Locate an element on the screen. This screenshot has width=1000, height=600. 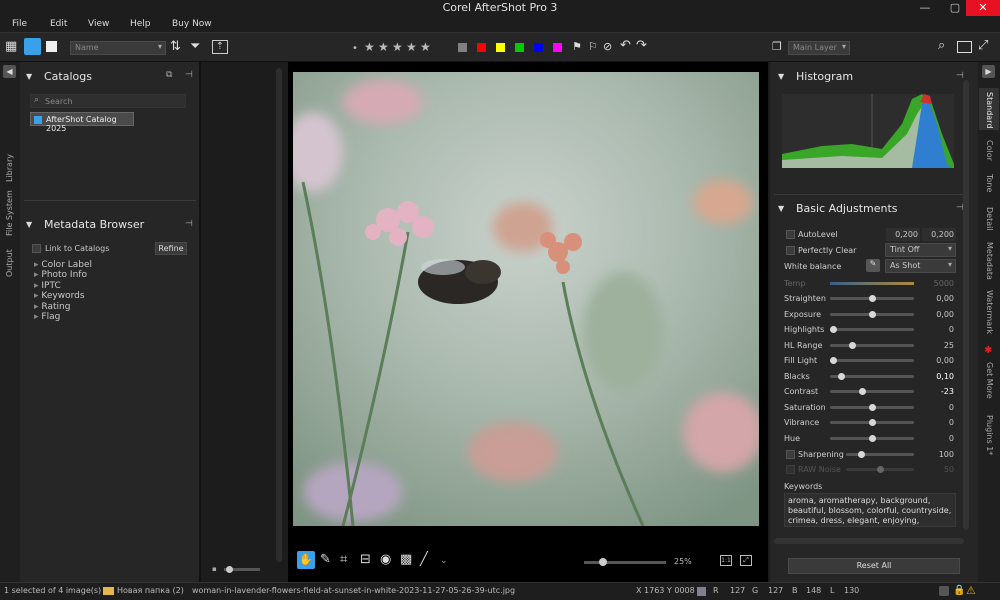
copy-layer-icon: ❐ is located at coordinates (777, 47).